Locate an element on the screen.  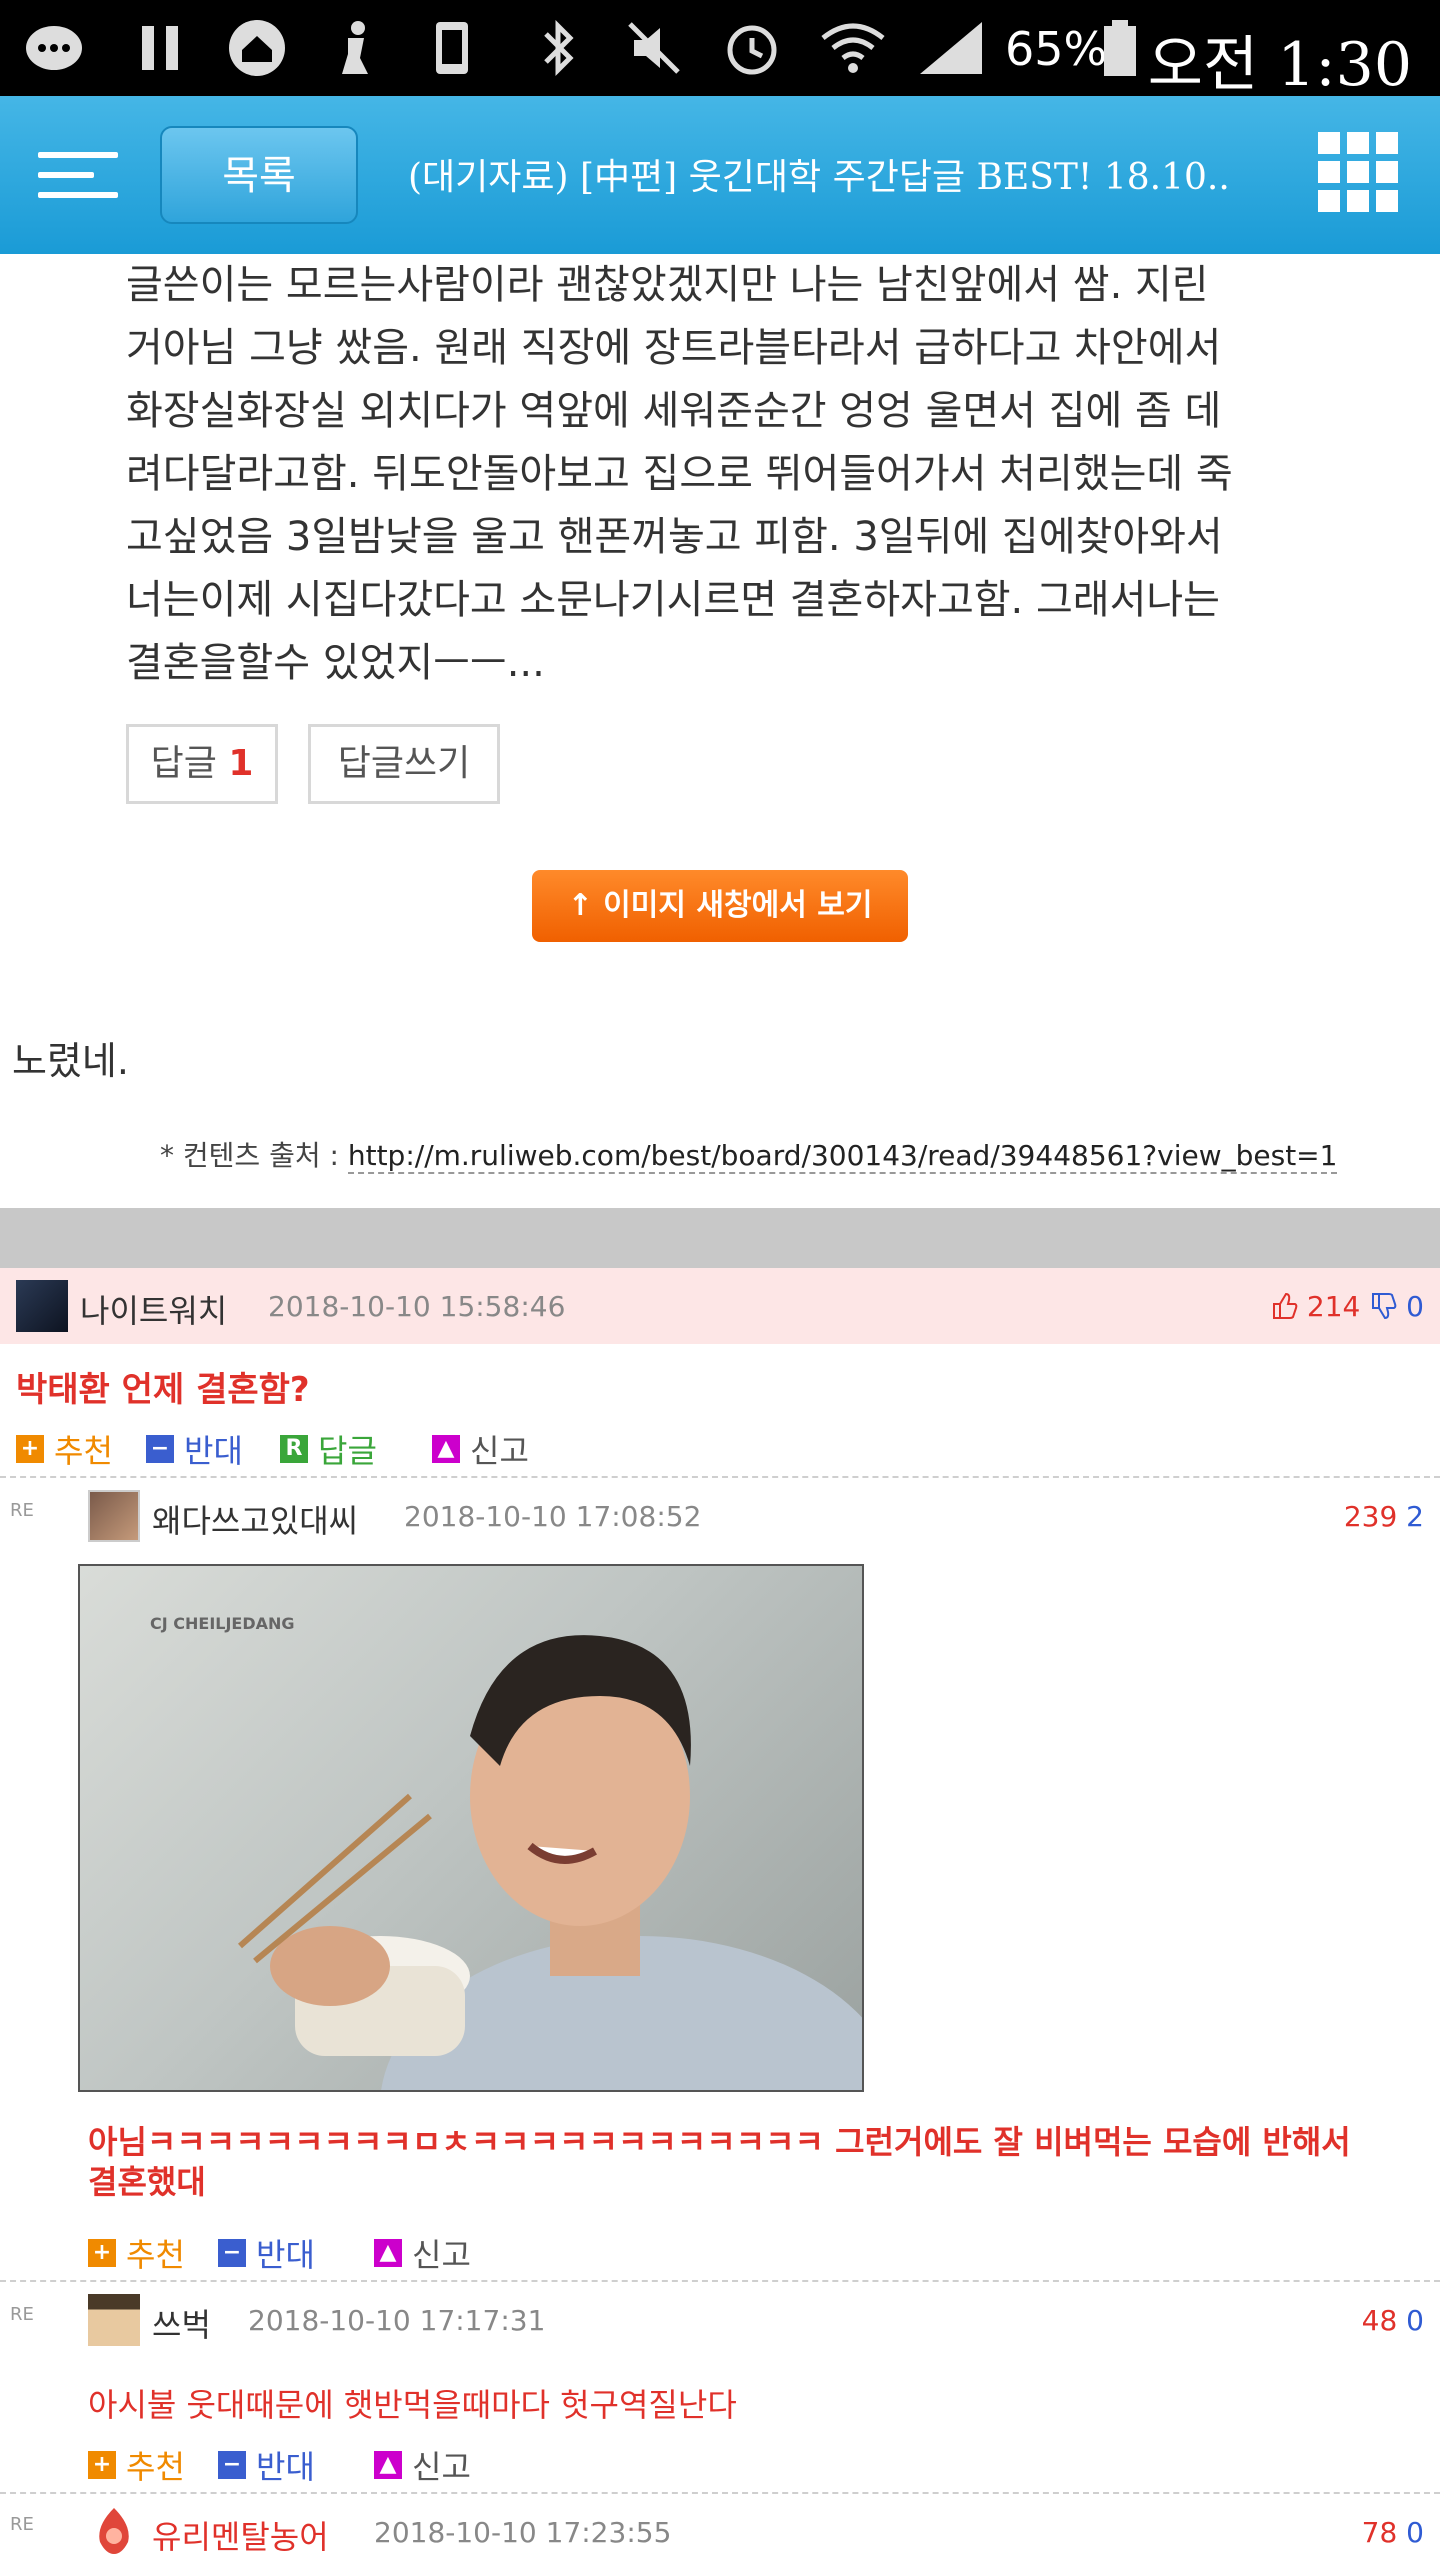
comment-votes: 48 0 is located at coordinates (1393, 2320).